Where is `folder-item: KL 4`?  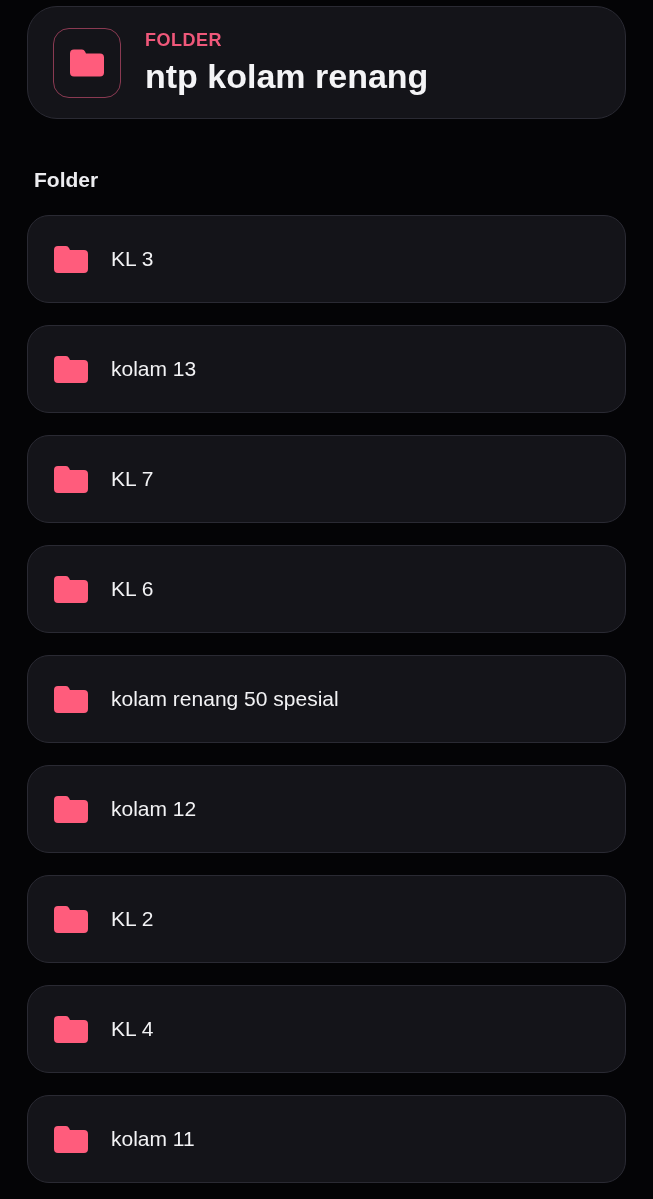 folder-item: KL 4 is located at coordinates (326, 1029).